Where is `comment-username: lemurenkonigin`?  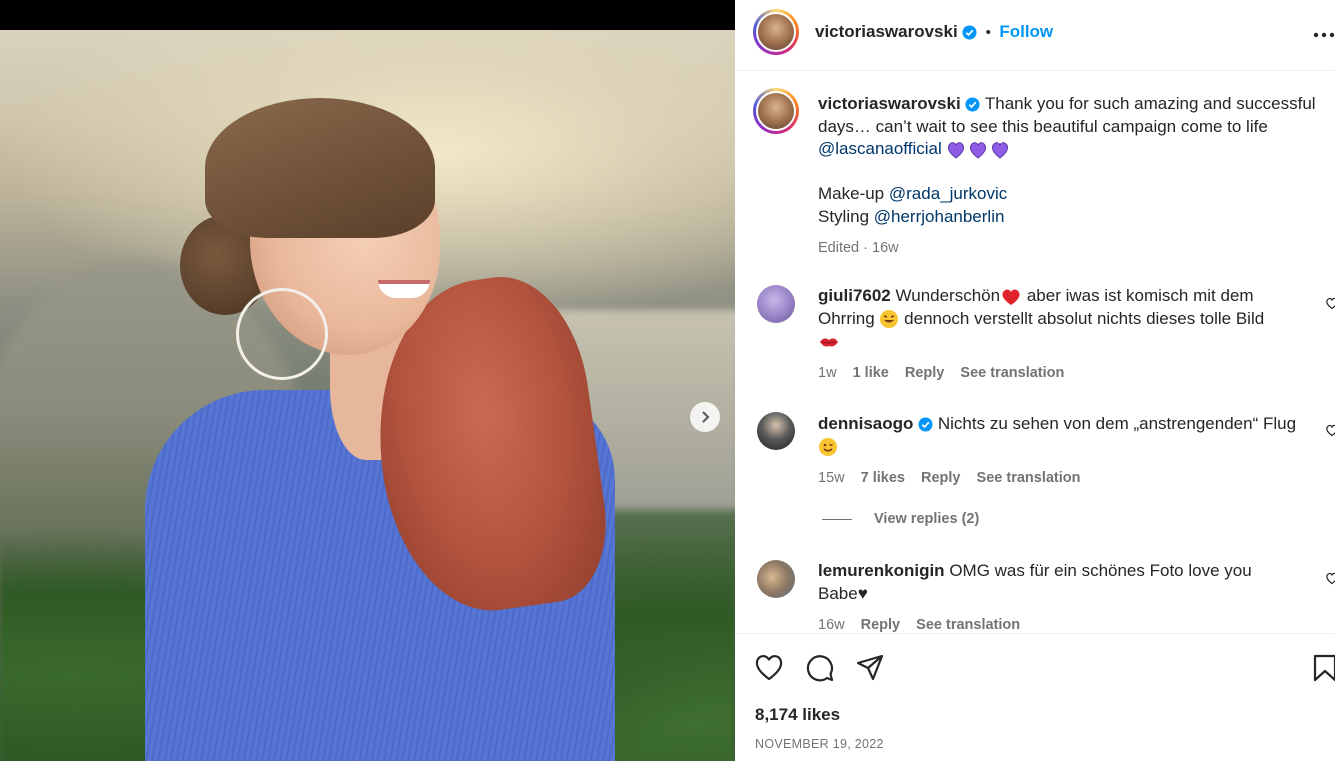 comment-username: lemurenkonigin is located at coordinates (881, 570).